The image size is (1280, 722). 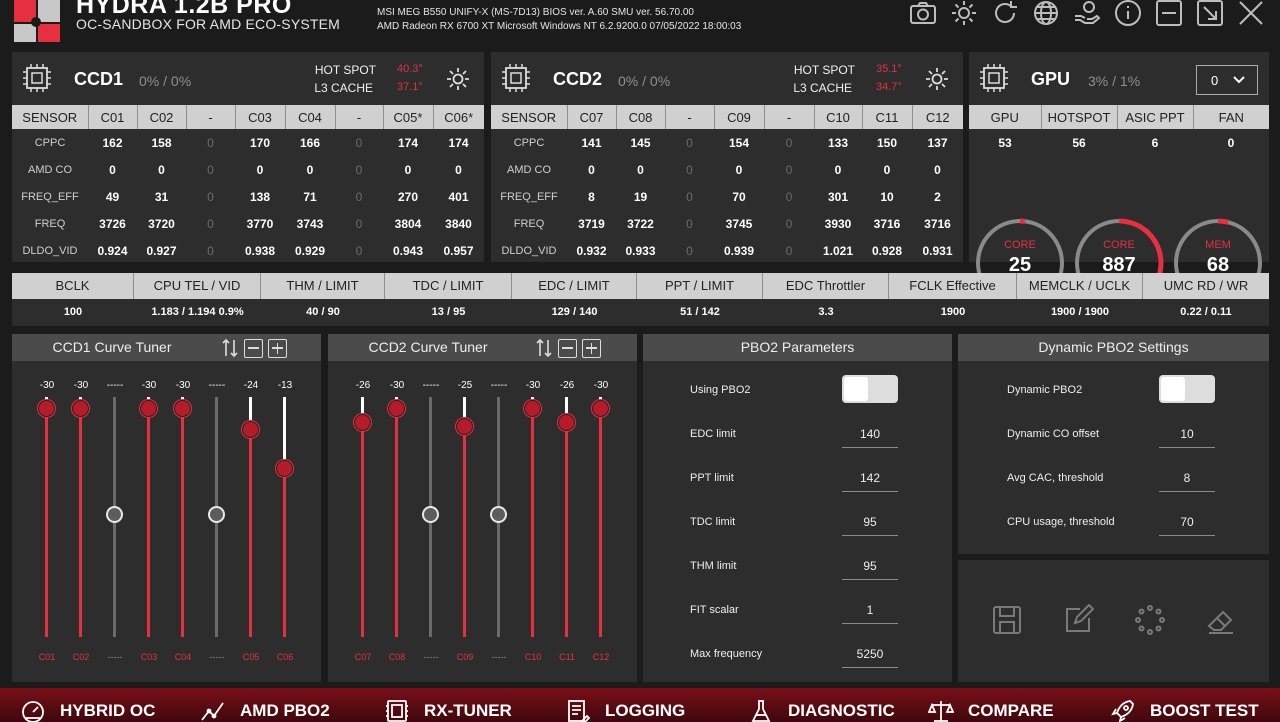 What do you see at coordinates (458, 250) in the screenshot?
I see `table-cell: 0.957` at bounding box center [458, 250].